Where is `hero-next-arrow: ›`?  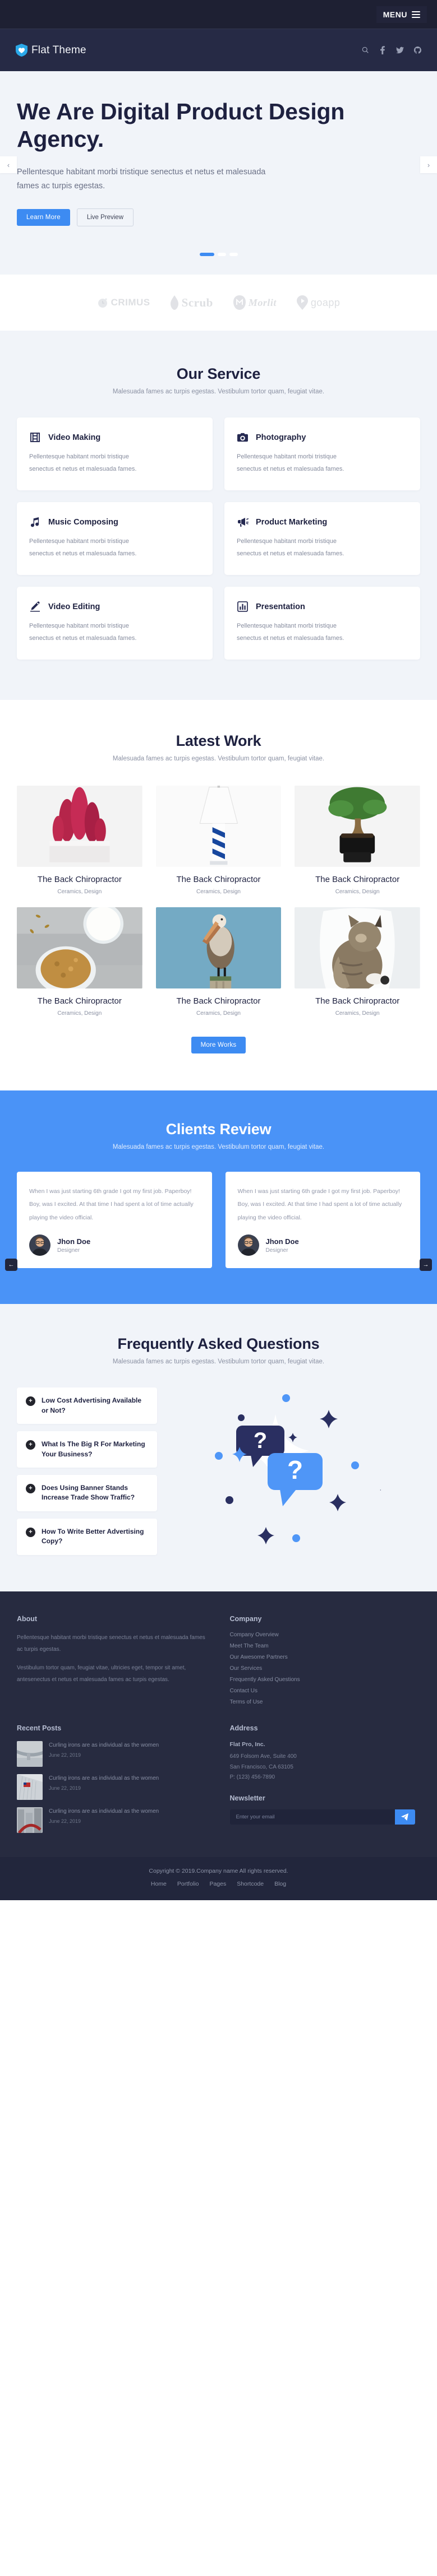 hero-next-arrow: › is located at coordinates (429, 164).